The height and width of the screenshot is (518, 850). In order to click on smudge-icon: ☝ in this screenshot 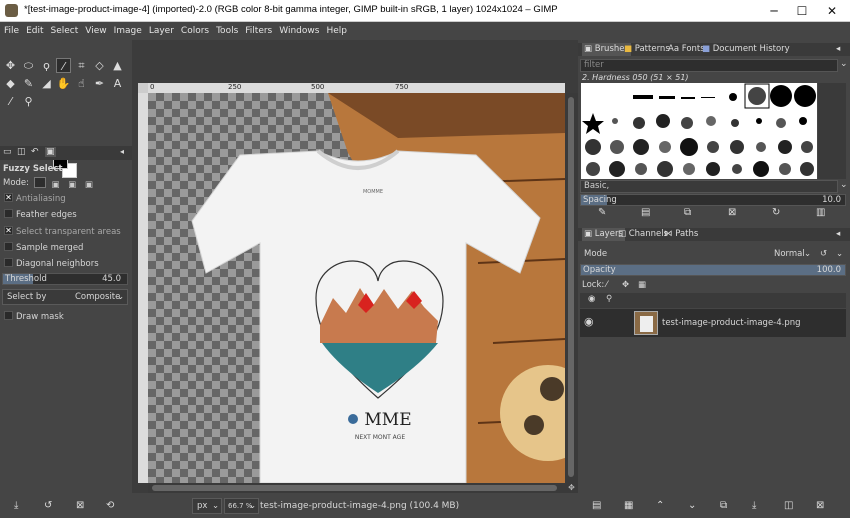, I will do `click(81, 83)`.